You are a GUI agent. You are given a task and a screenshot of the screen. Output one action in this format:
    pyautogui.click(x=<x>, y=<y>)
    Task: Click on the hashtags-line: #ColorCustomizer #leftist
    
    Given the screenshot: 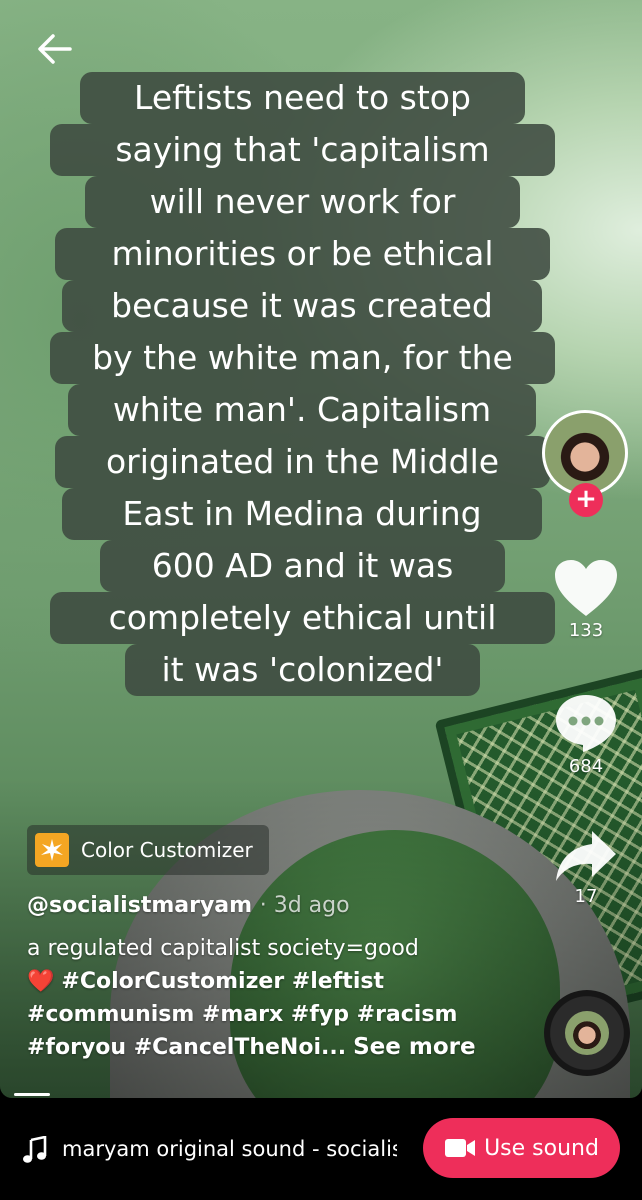 What is the action you would take?
    pyautogui.click(x=222, y=981)
    